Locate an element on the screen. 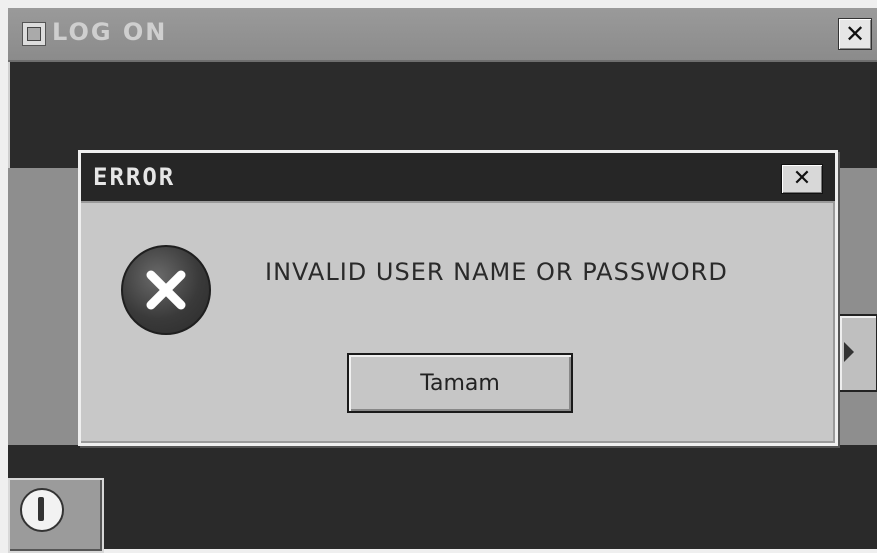  ok-button: Tamam is located at coordinates (460, 383).